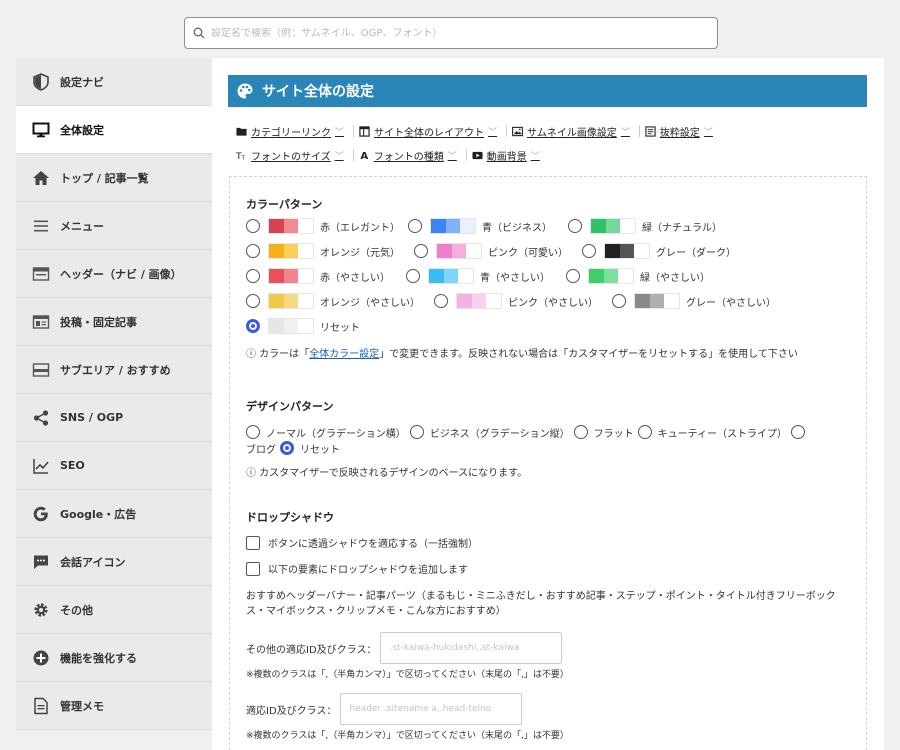 This screenshot has width=900, height=750. Describe the element at coordinates (40, 513) in the screenshot. I see `google-icon` at that location.